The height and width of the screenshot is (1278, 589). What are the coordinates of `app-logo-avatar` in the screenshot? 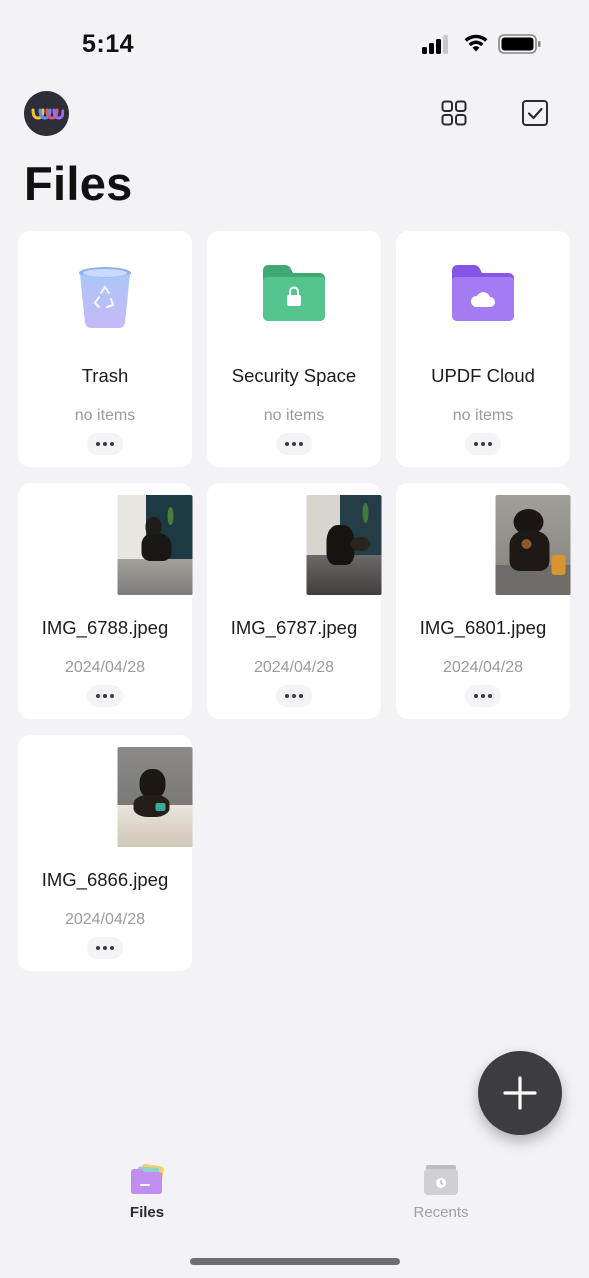 It's located at (46, 113).